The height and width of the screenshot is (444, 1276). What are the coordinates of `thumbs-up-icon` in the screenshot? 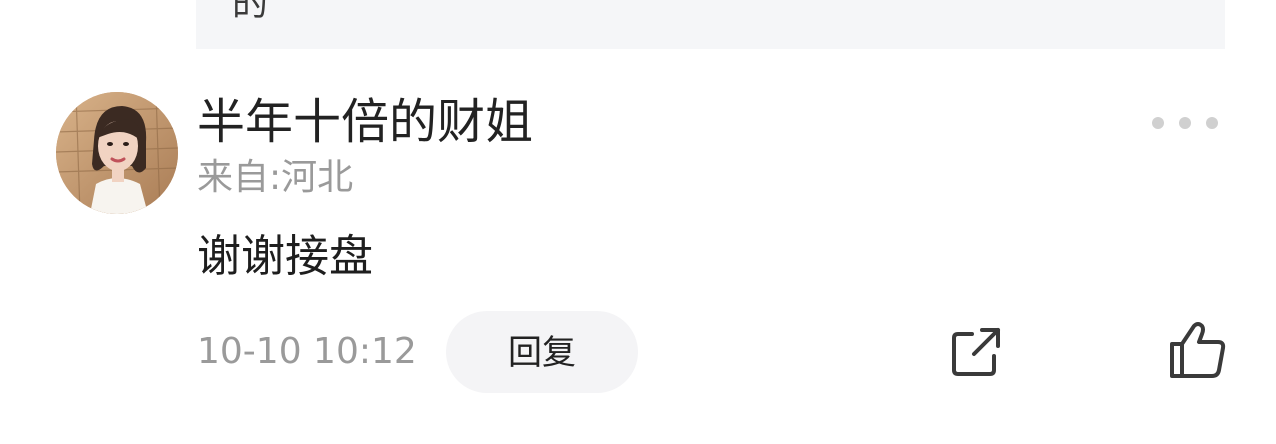 It's located at (1198, 350).